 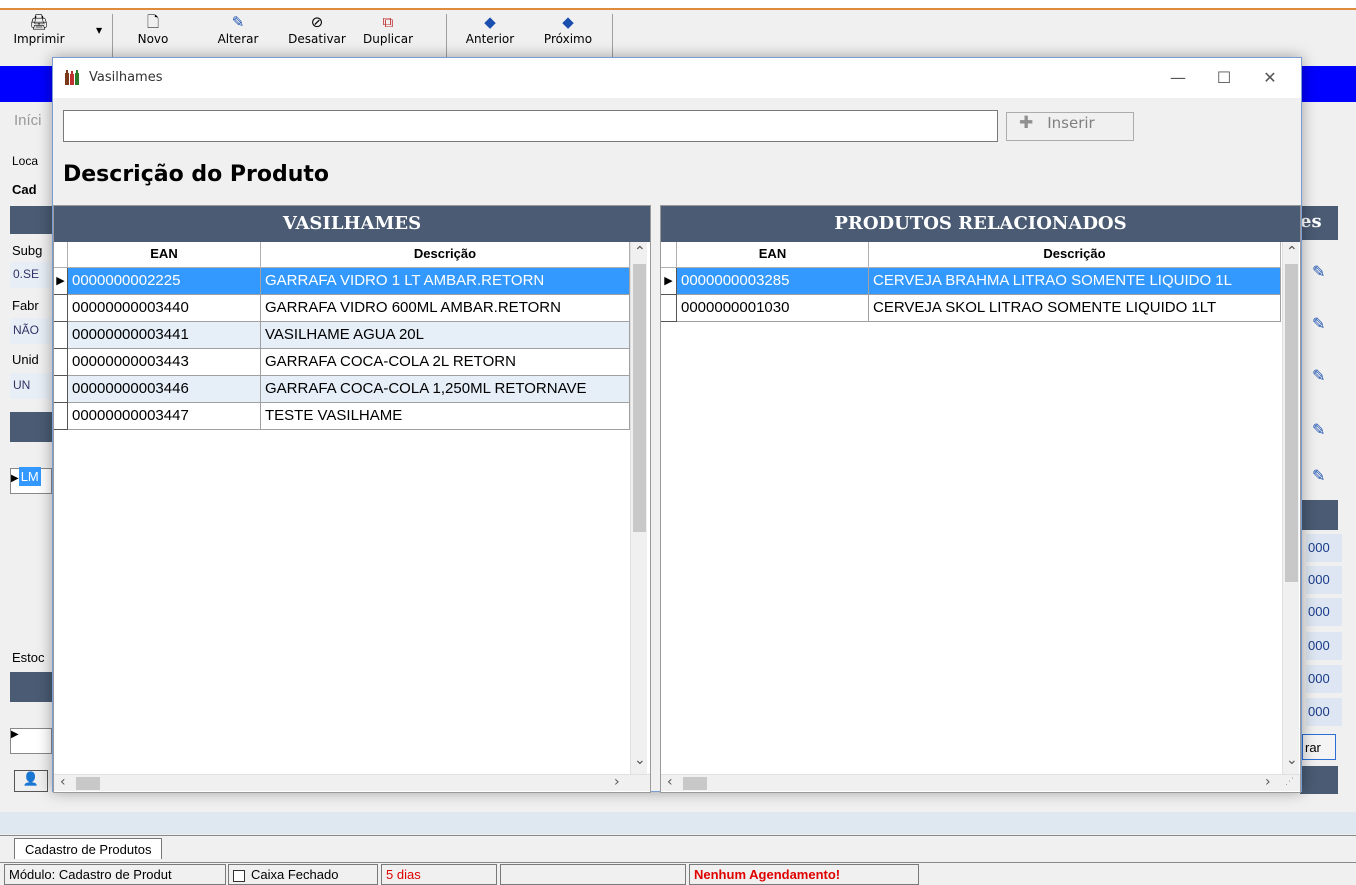 I want to click on ean-cell: 0000000002225, so click(x=164, y=281).